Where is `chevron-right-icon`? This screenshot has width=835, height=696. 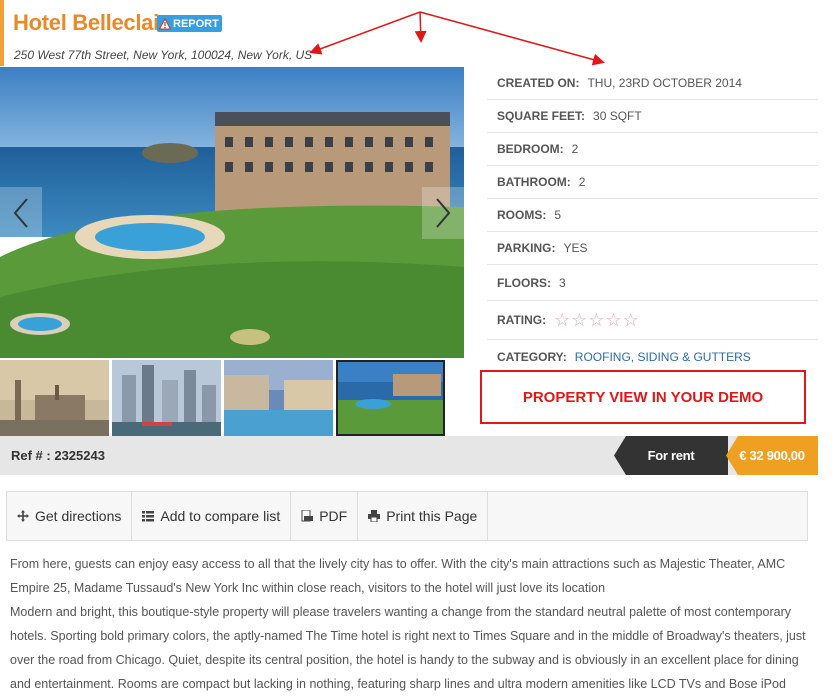 chevron-right-icon is located at coordinates (443, 213).